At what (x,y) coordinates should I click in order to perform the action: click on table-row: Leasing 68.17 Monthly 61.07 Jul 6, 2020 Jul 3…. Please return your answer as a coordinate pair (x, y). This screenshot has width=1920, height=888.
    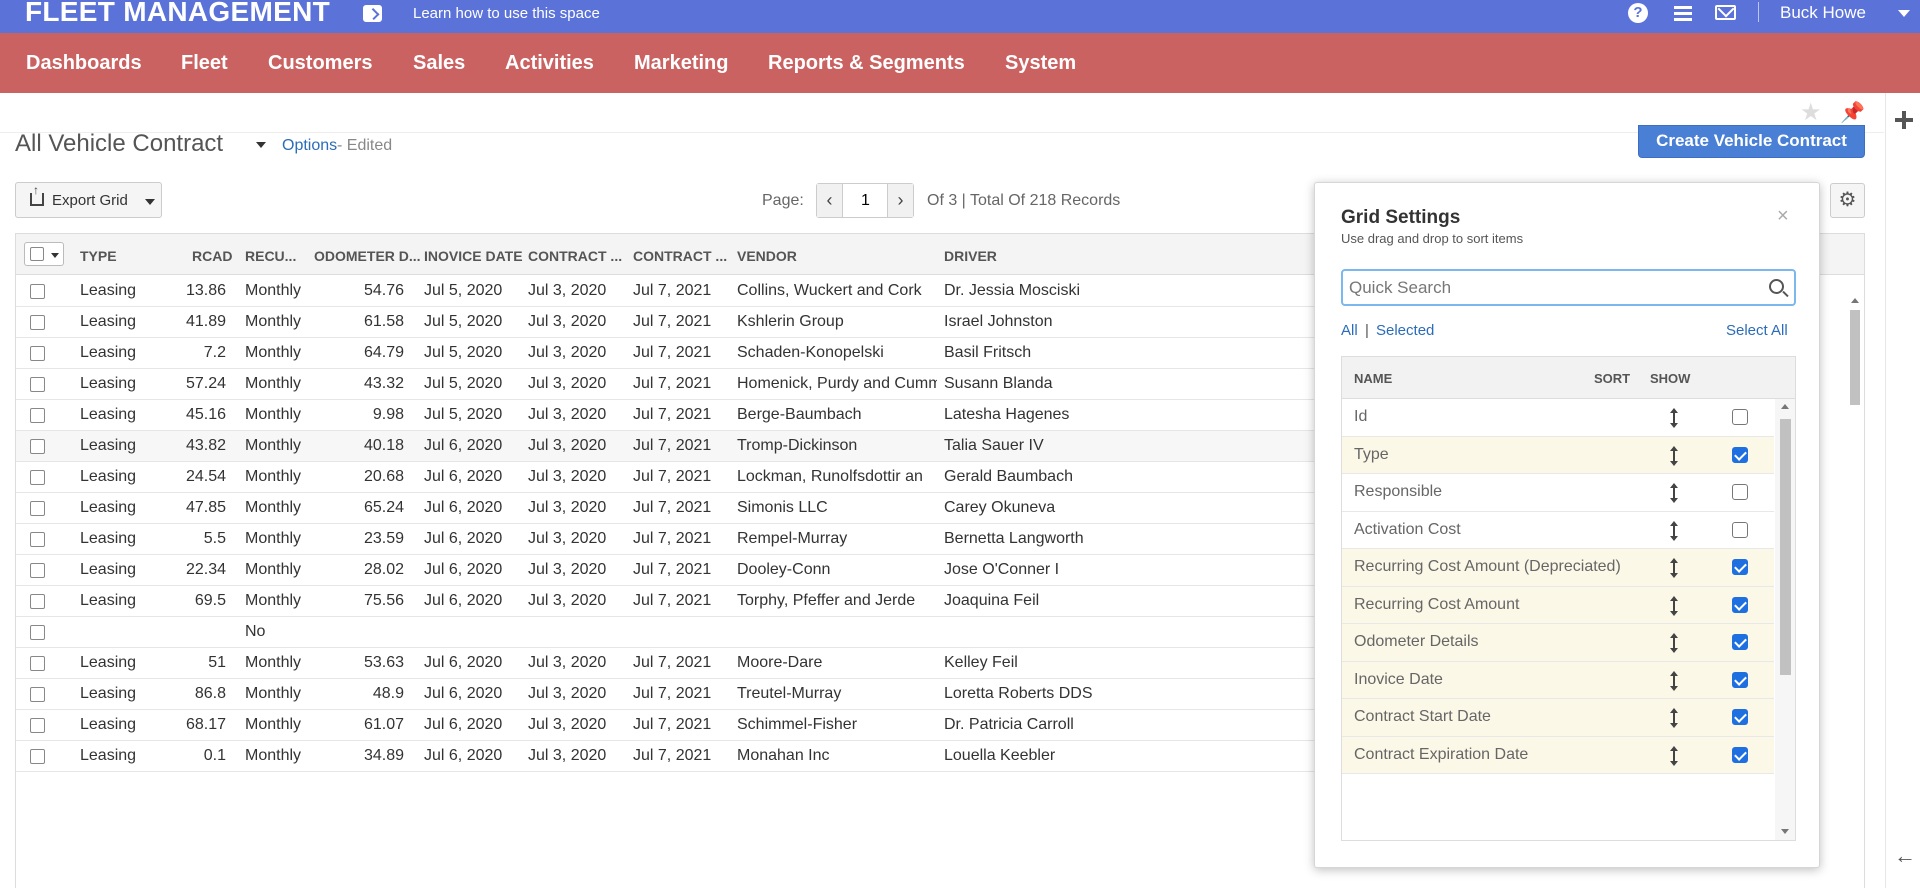
    Looking at the image, I should click on (666, 725).